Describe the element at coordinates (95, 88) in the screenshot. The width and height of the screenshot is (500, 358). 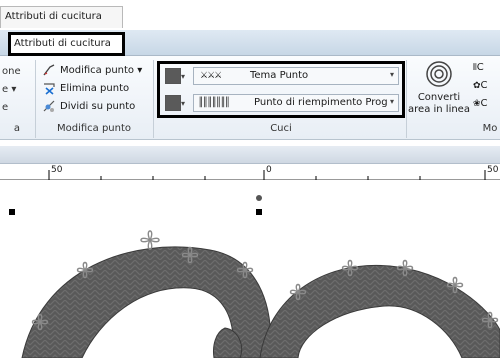
I see `elimina-punto-label: Elimina punto` at that location.